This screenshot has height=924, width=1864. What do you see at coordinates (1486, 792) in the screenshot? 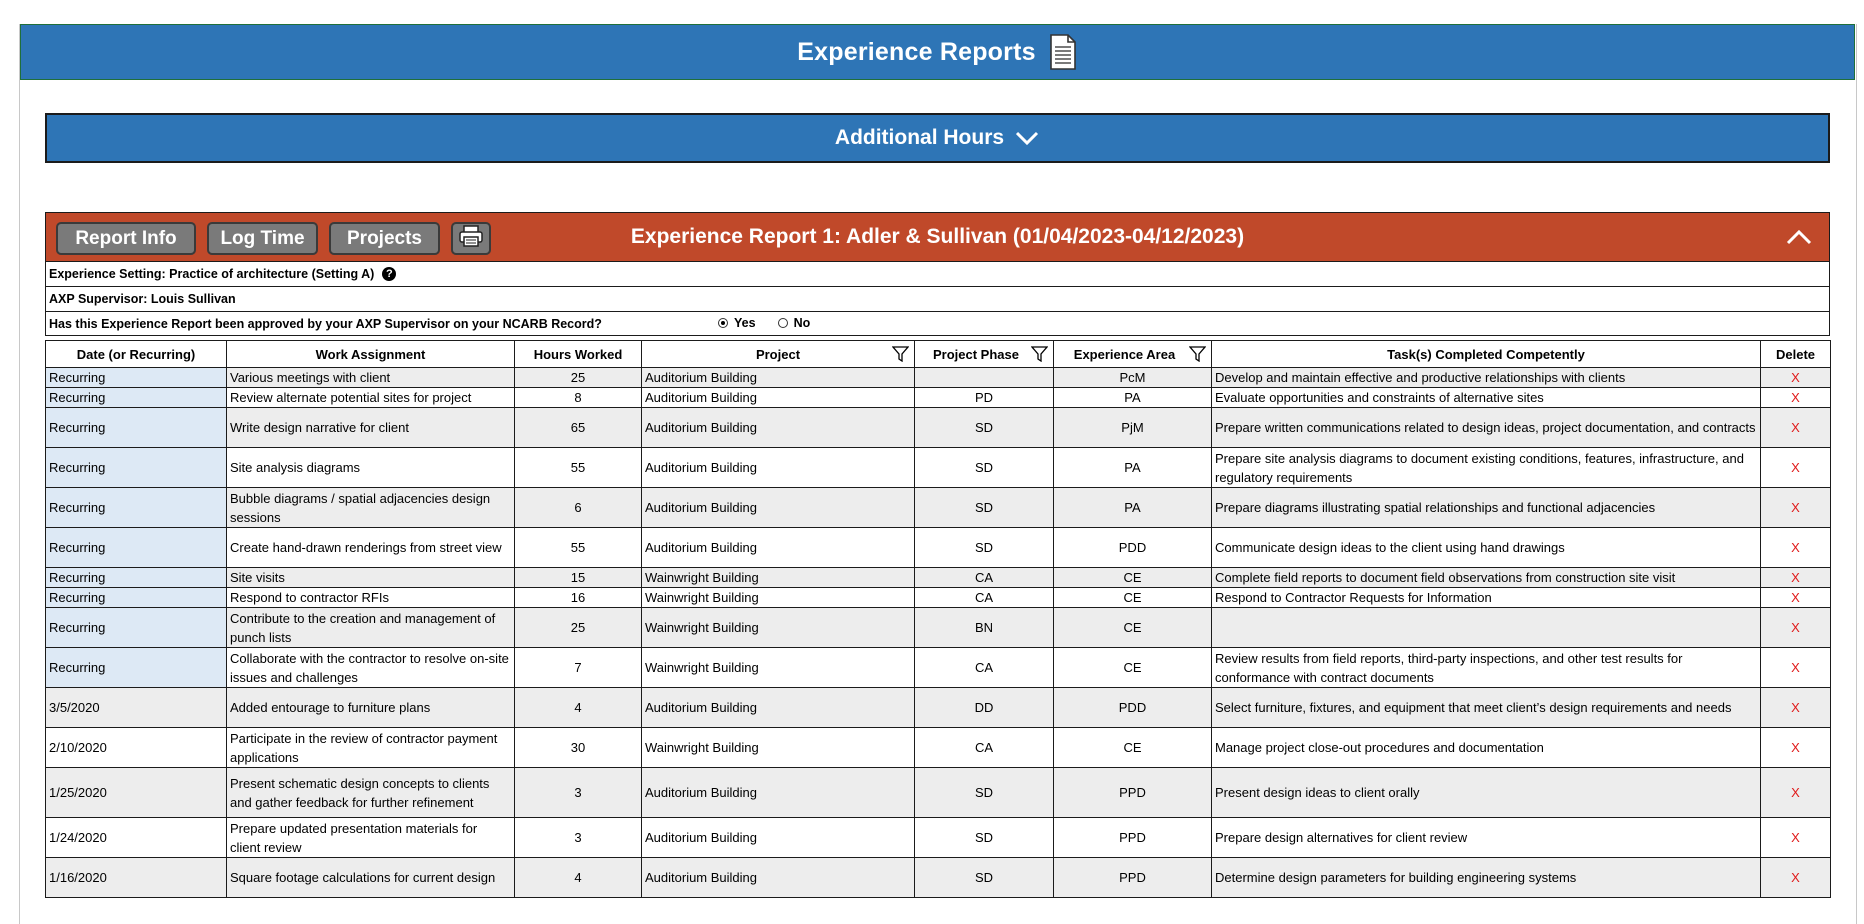
I see `cell-task: Present design ideas to client orally` at bounding box center [1486, 792].